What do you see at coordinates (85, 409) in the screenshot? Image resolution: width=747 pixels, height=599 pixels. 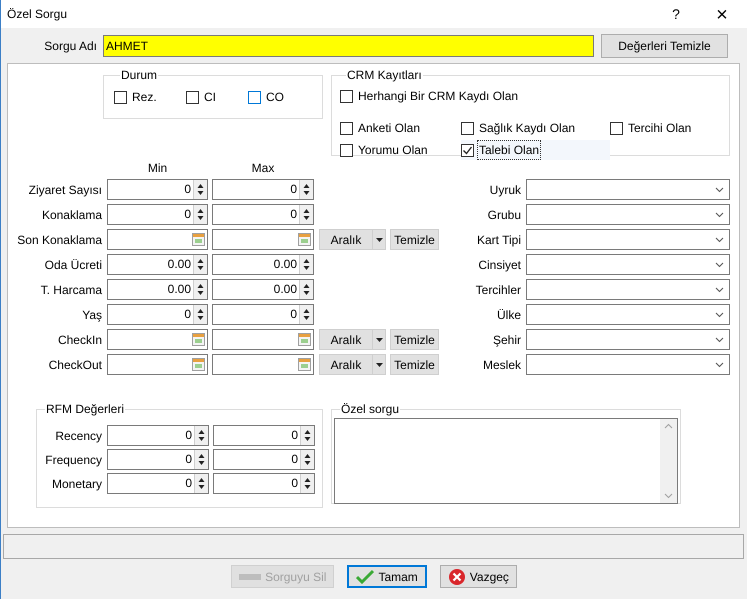 I see `group-title: RFM Değerleri` at bounding box center [85, 409].